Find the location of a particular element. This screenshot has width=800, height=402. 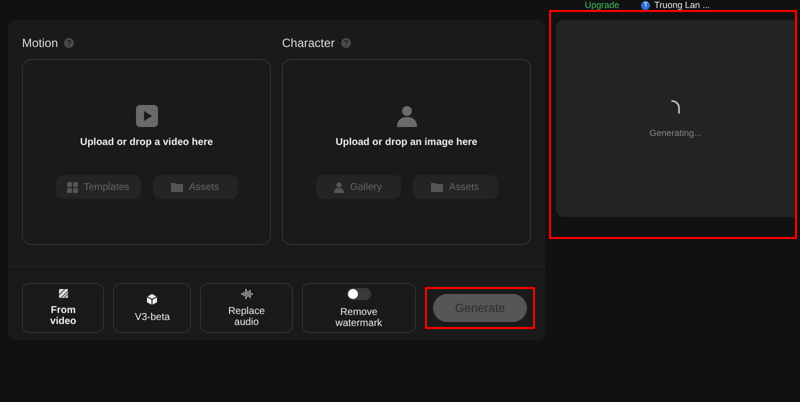

option-label: From video is located at coordinates (63, 316).